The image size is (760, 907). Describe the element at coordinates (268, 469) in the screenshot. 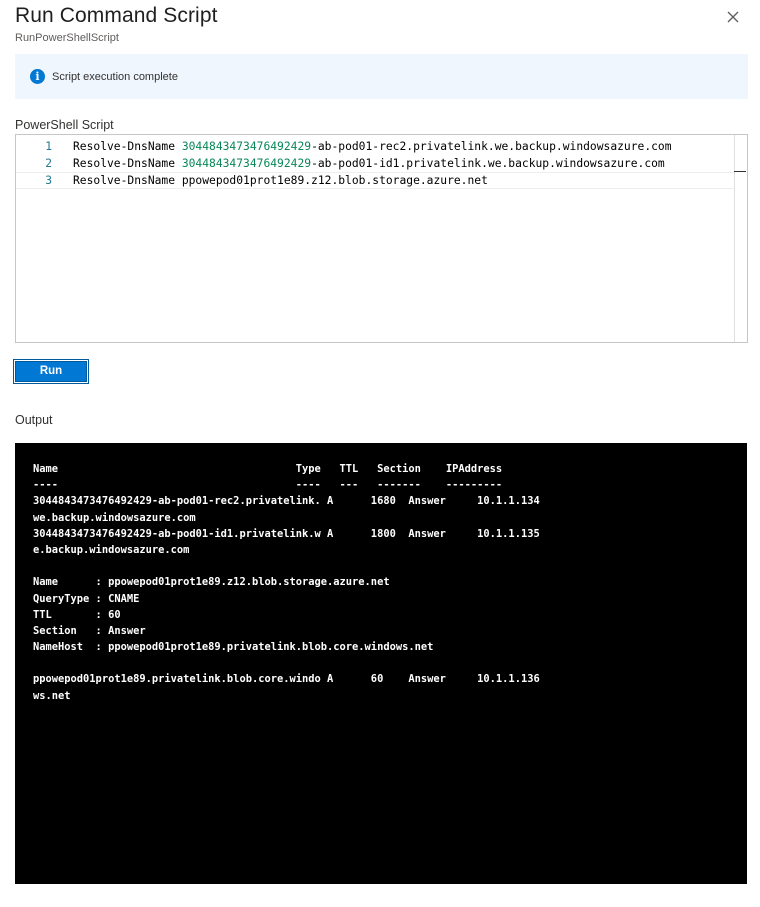

I see `output-line: Name Type TTL Section IPAddress` at that location.